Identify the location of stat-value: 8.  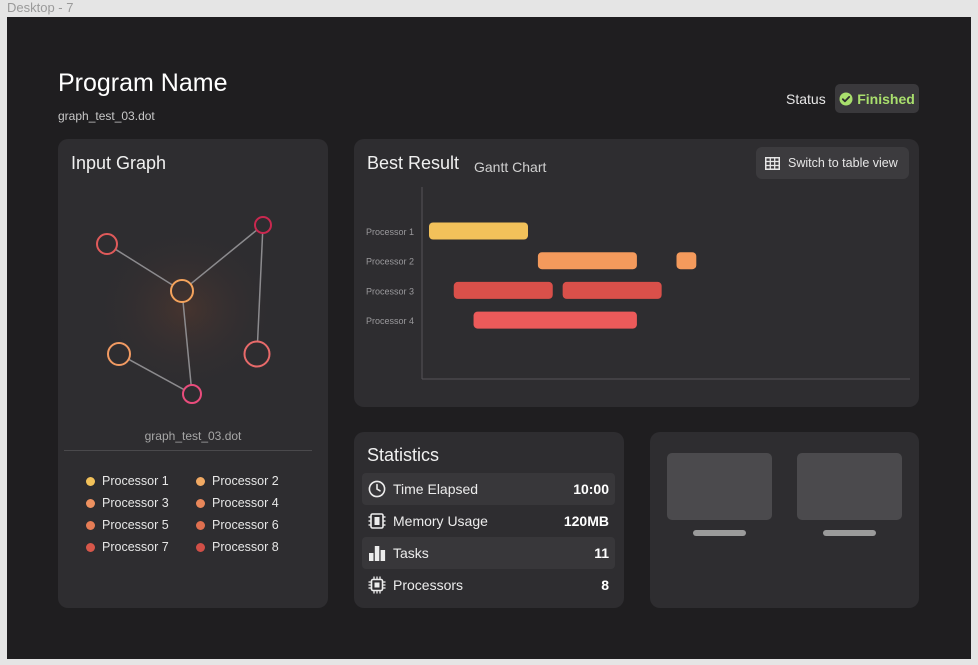
(605, 585).